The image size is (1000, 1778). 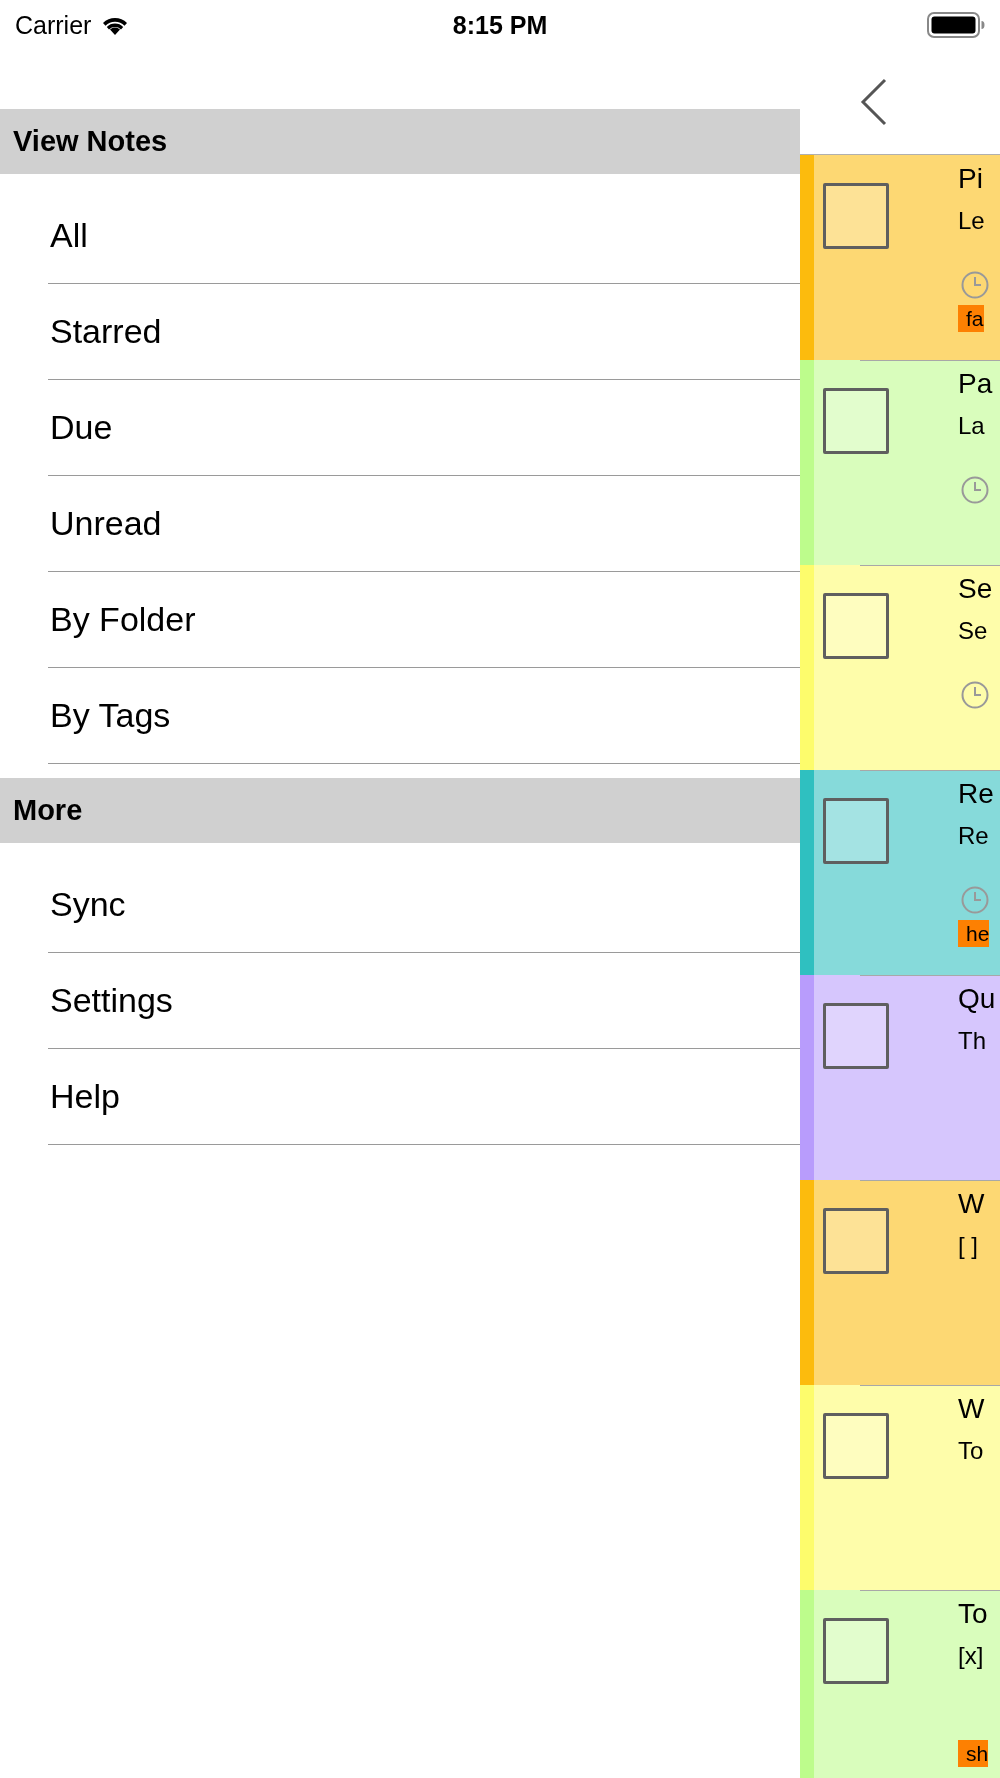 I want to click on note-preview: Se, so click(x=973, y=631).